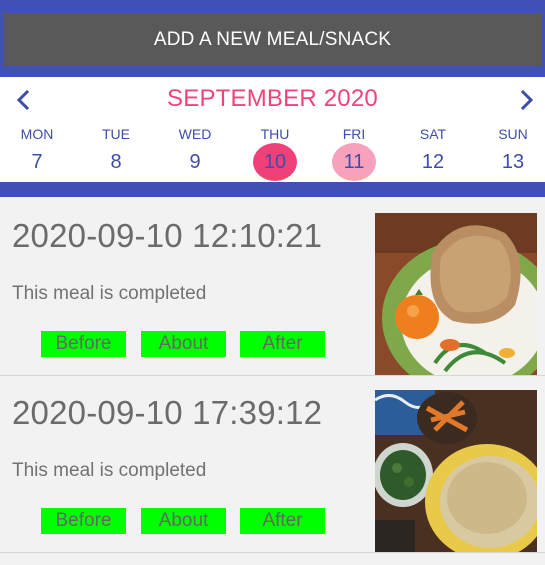  I want to click on day-of-week: THU, so click(275, 134).